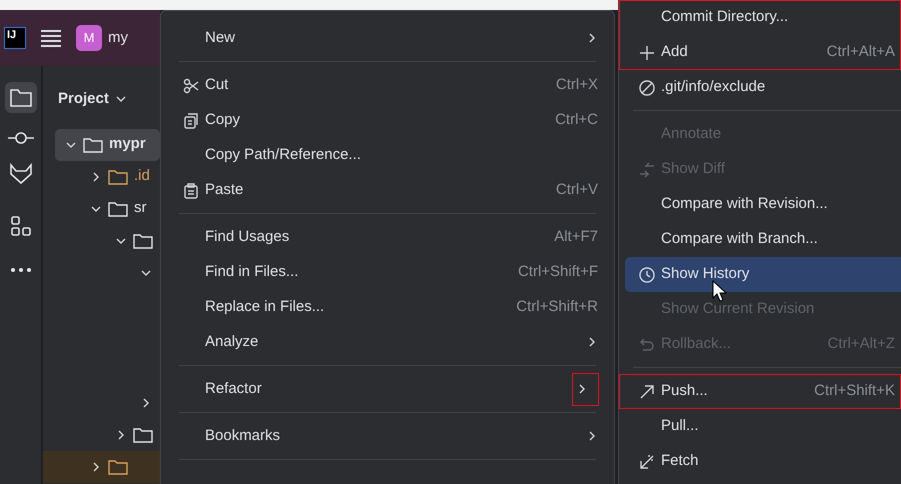  What do you see at coordinates (854, 391) in the screenshot?
I see `shortcut-label: Ctrl+Shift+K` at bounding box center [854, 391].